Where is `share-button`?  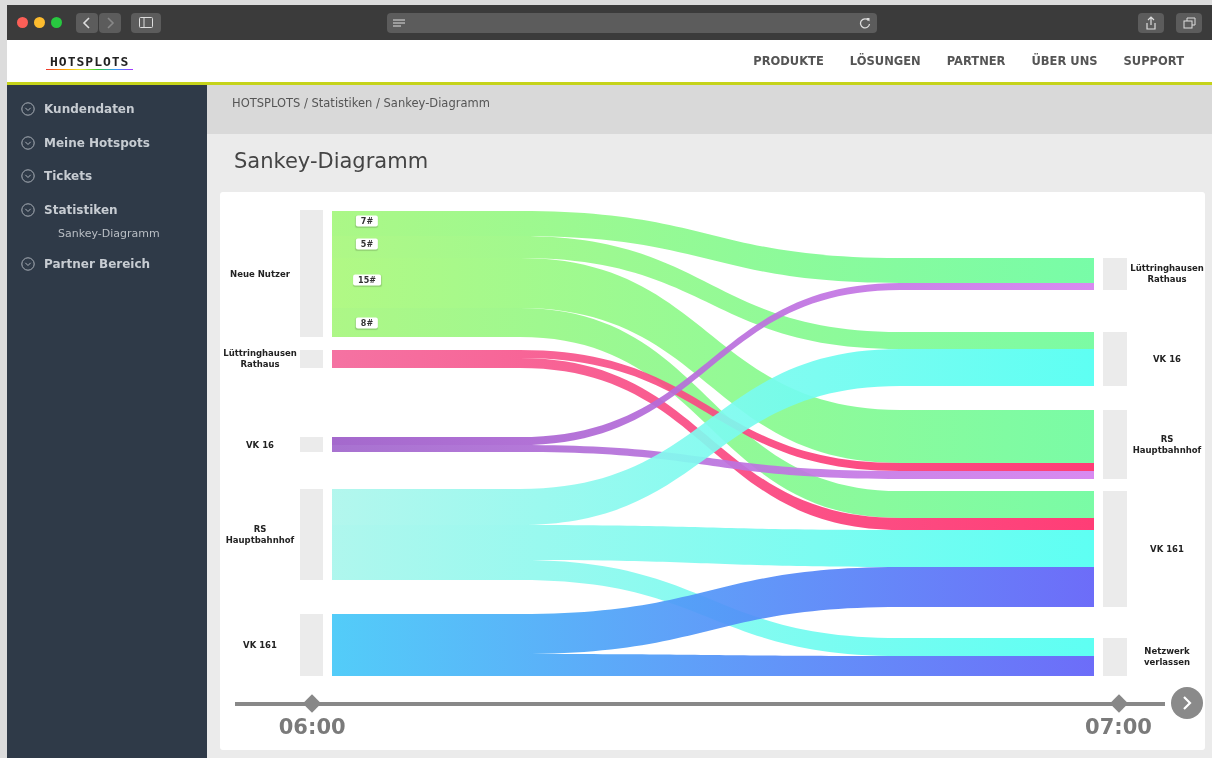
share-button is located at coordinates (1151, 22).